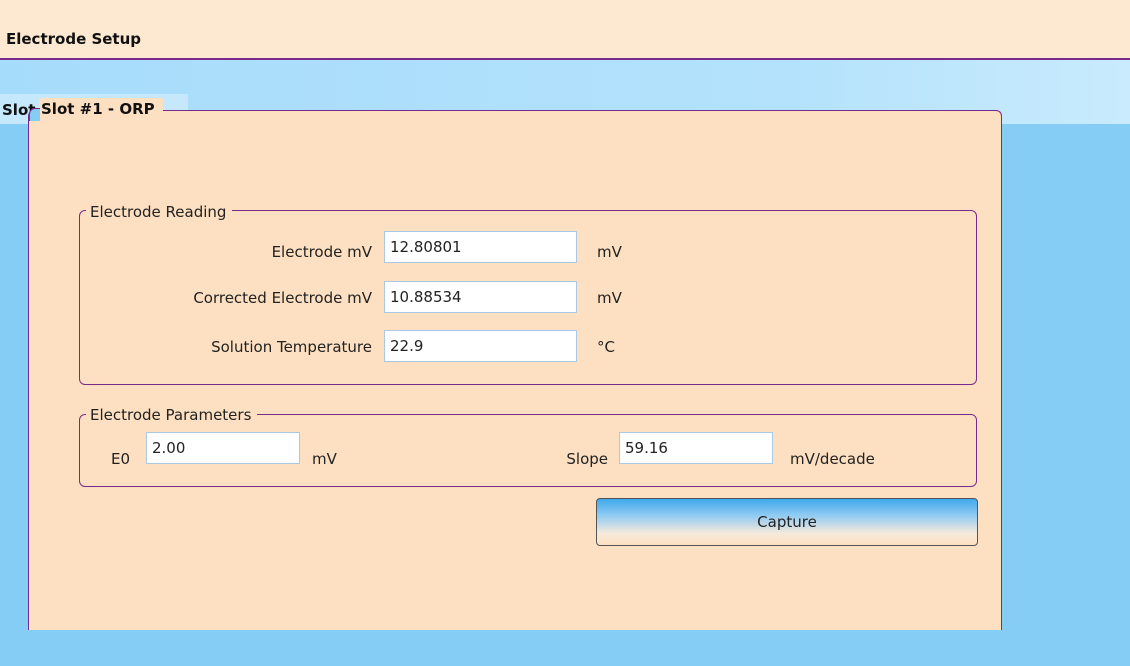 This screenshot has height=666, width=1130. What do you see at coordinates (321, 252) in the screenshot?
I see `electrode-mv-label: Electrode mV` at bounding box center [321, 252].